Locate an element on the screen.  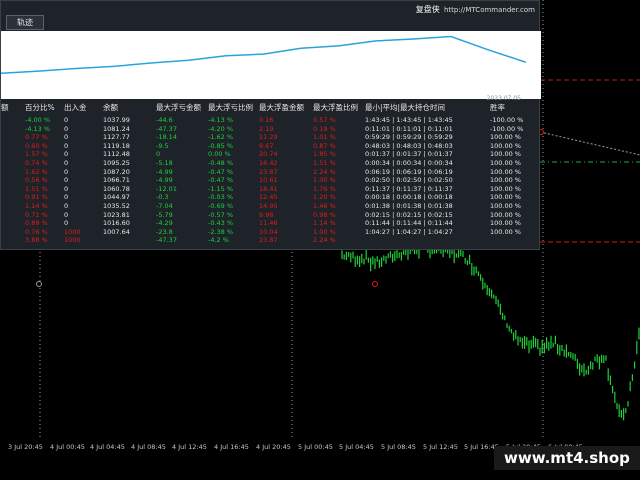
time-axis-label: 3 Jul 20:45 is located at coordinates (25, 447).